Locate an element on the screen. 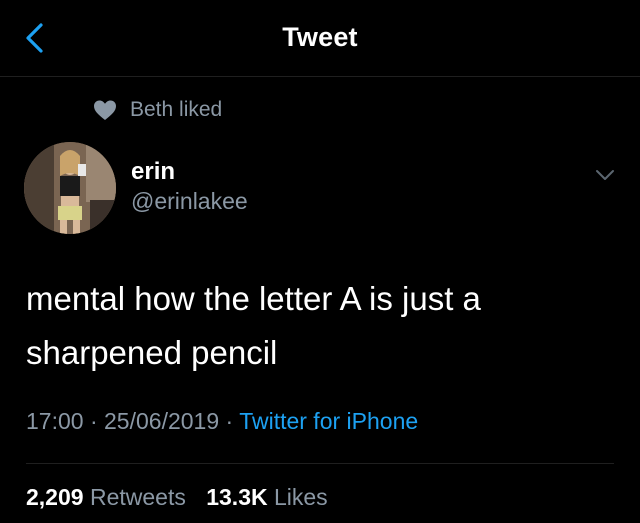 This screenshot has width=640, height=523. avatar is located at coordinates (70, 188).